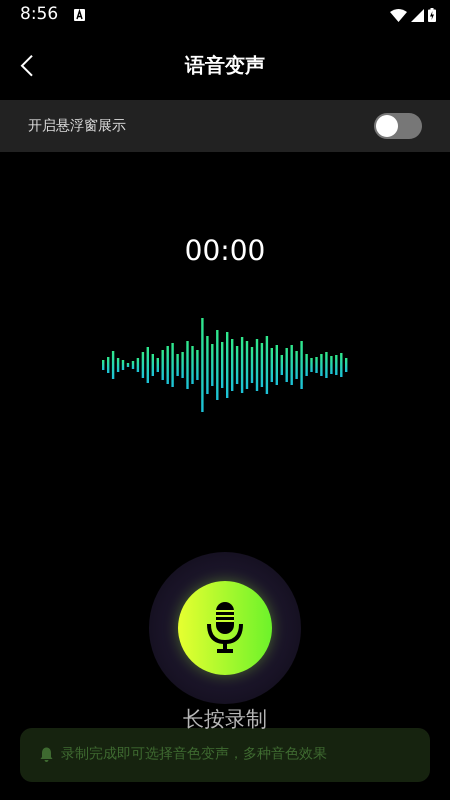  I want to click on microphone-icon, so click(225, 628).